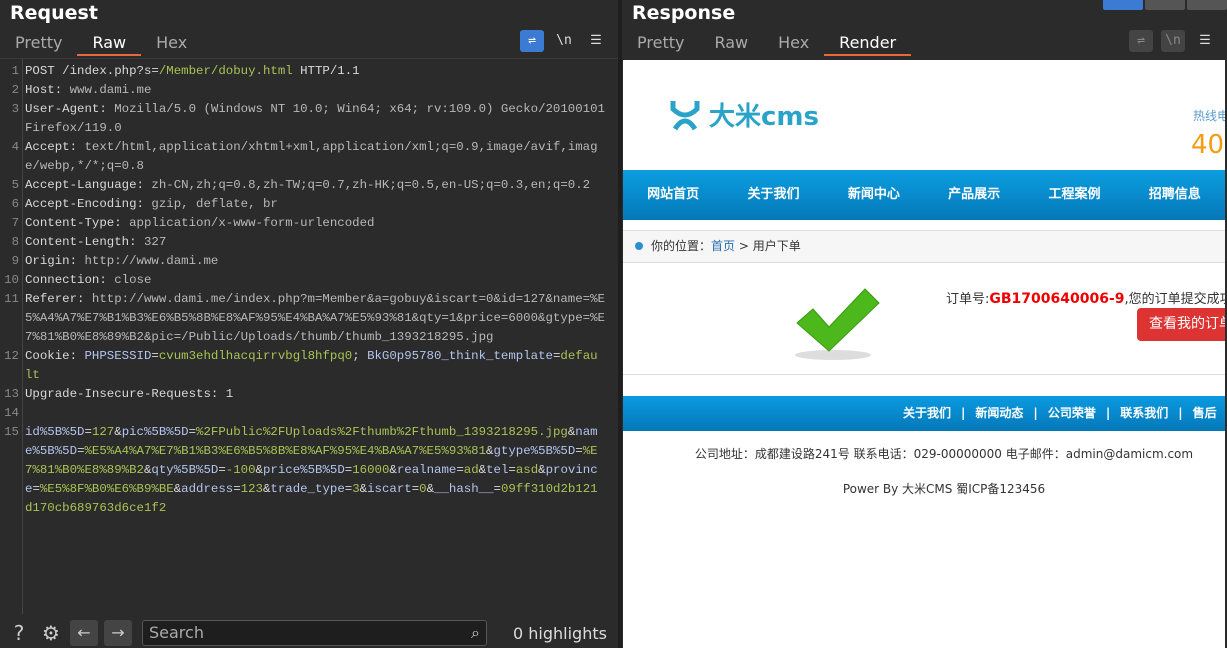  Describe the element at coordinates (673, 195) in the screenshot. I see `nav-item: 网站首页` at that location.